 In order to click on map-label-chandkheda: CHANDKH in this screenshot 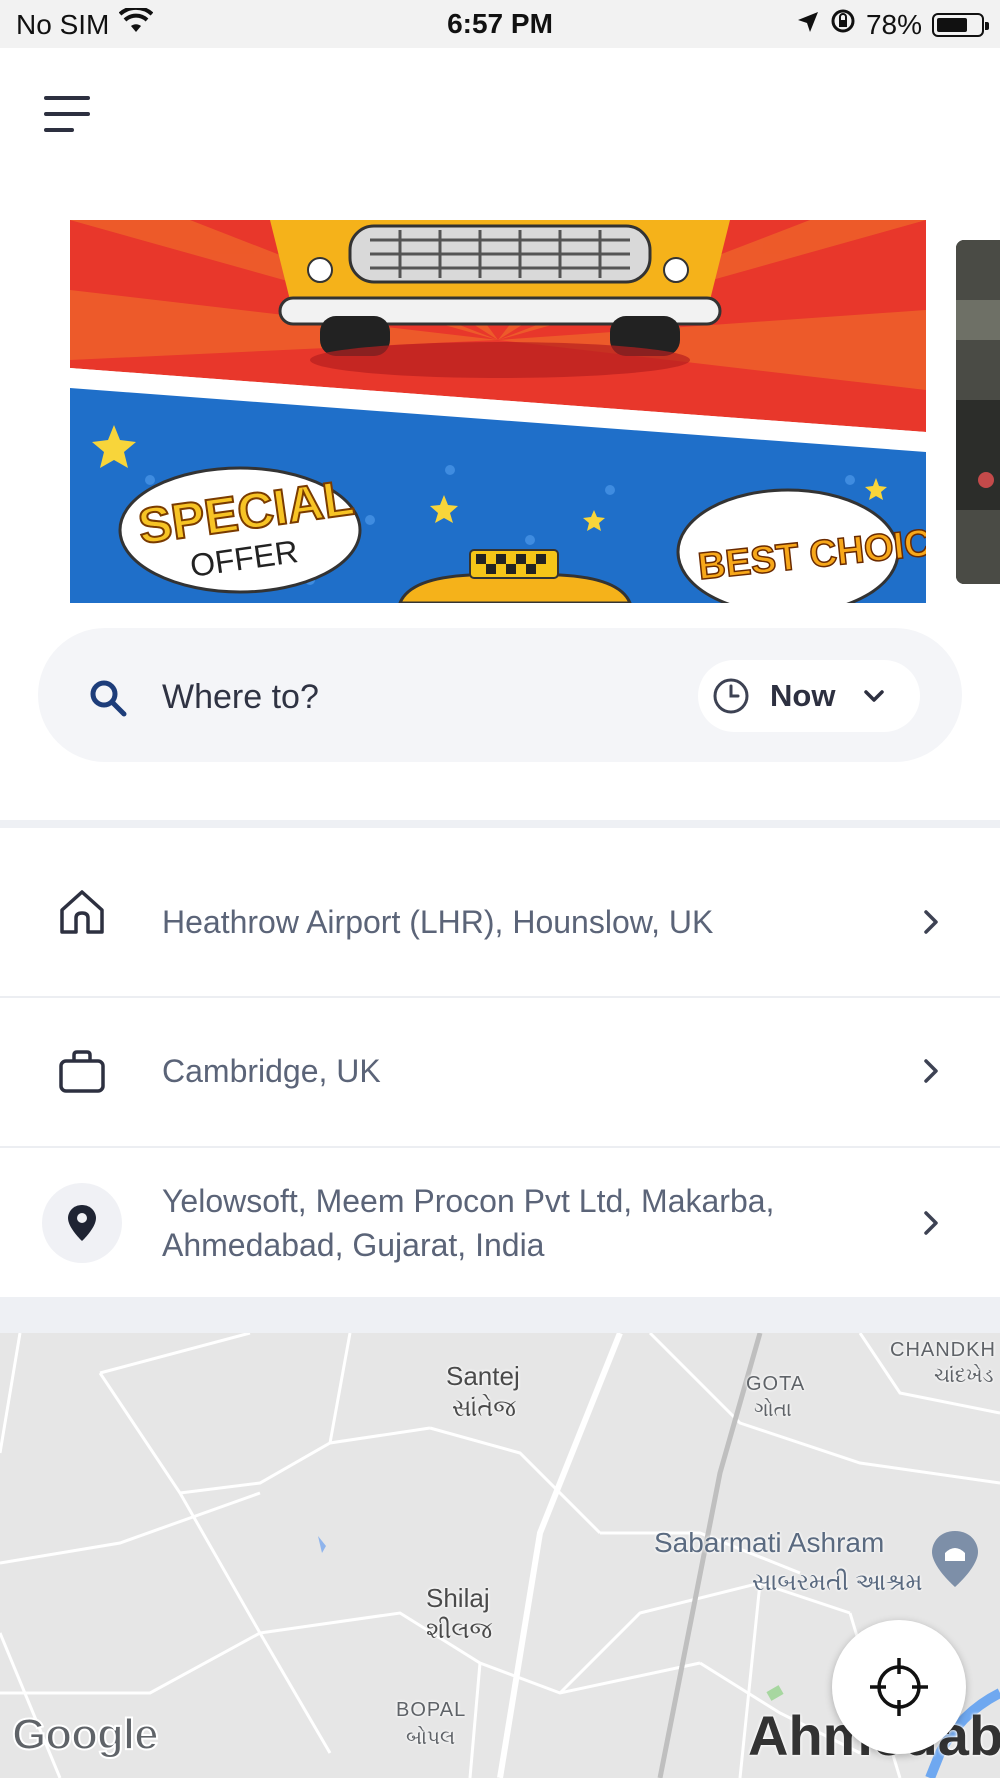, I will do `click(943, 1350)`.